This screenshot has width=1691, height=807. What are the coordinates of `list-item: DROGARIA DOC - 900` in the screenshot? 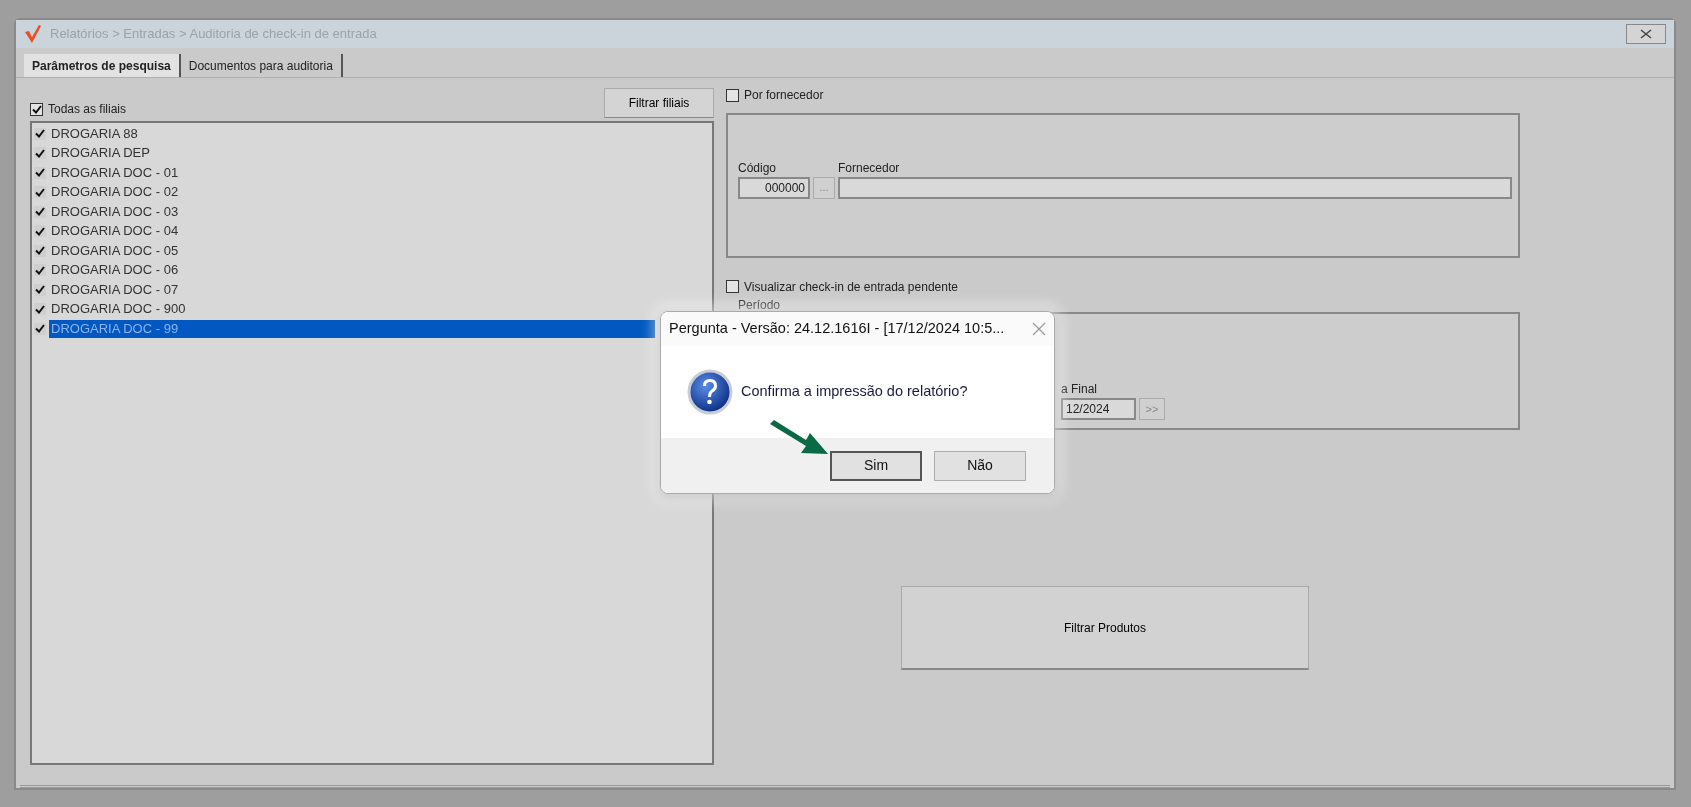 It's located at (352, 309).